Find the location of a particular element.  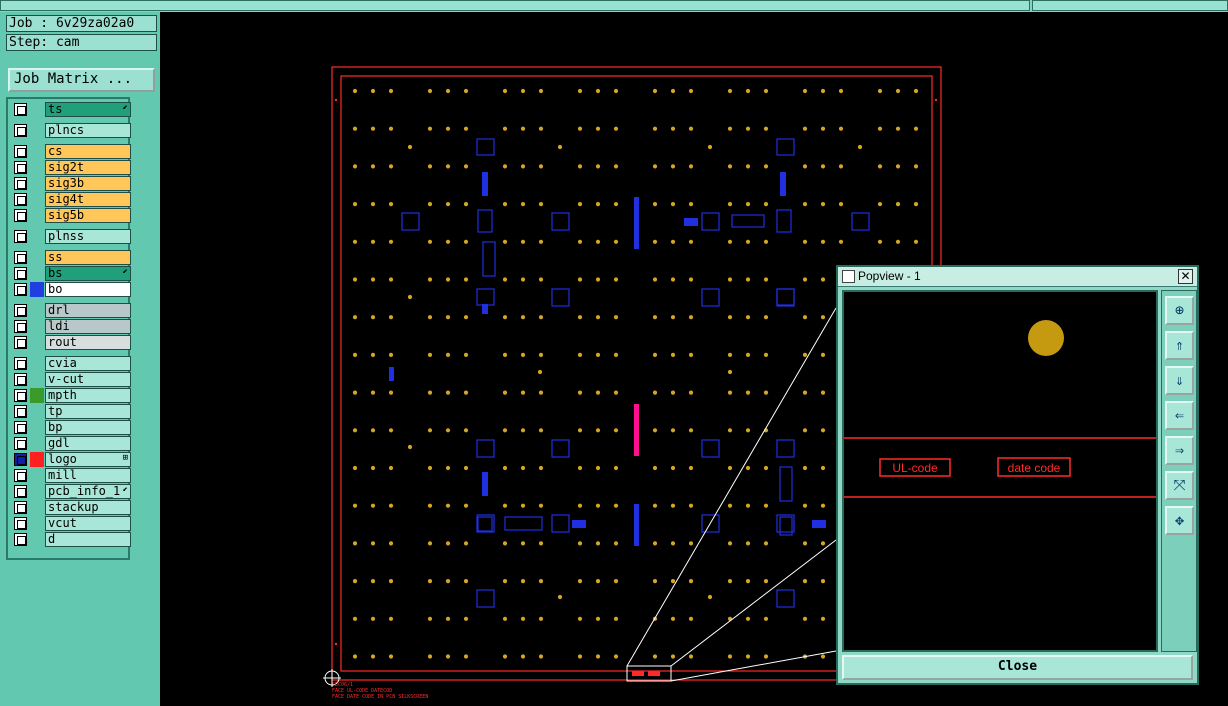

layer-row: bp is located at coordinates (71, 427).